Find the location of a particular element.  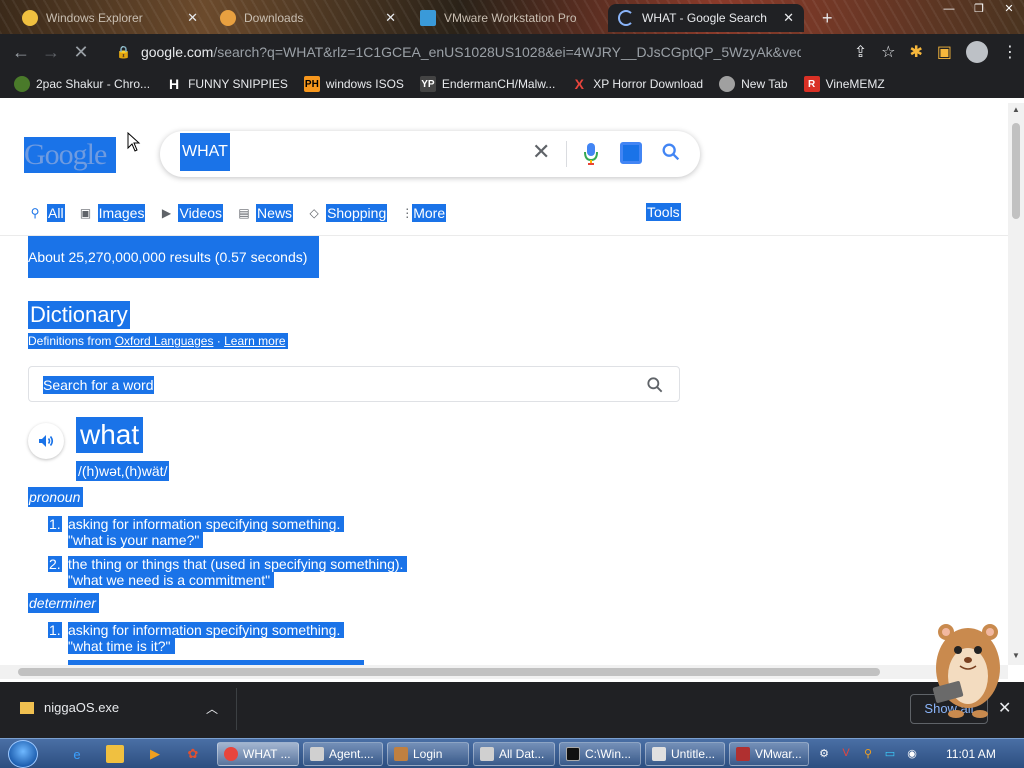

loading-icon is located at coordinates (626, 18).